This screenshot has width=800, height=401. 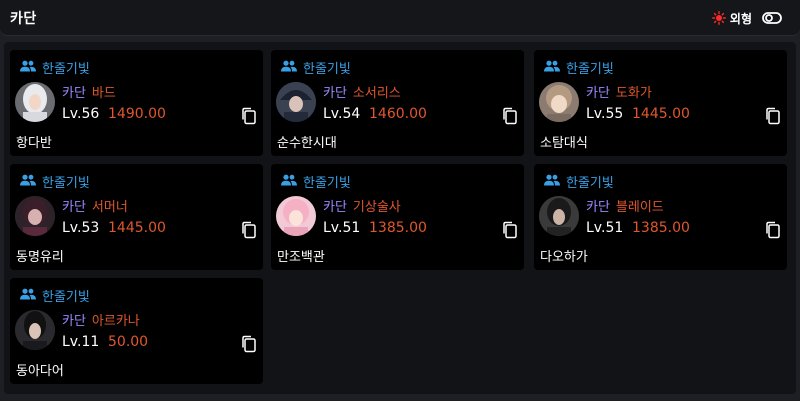 I want to click on class-name: 소서리스, so click(x=376, y=93).